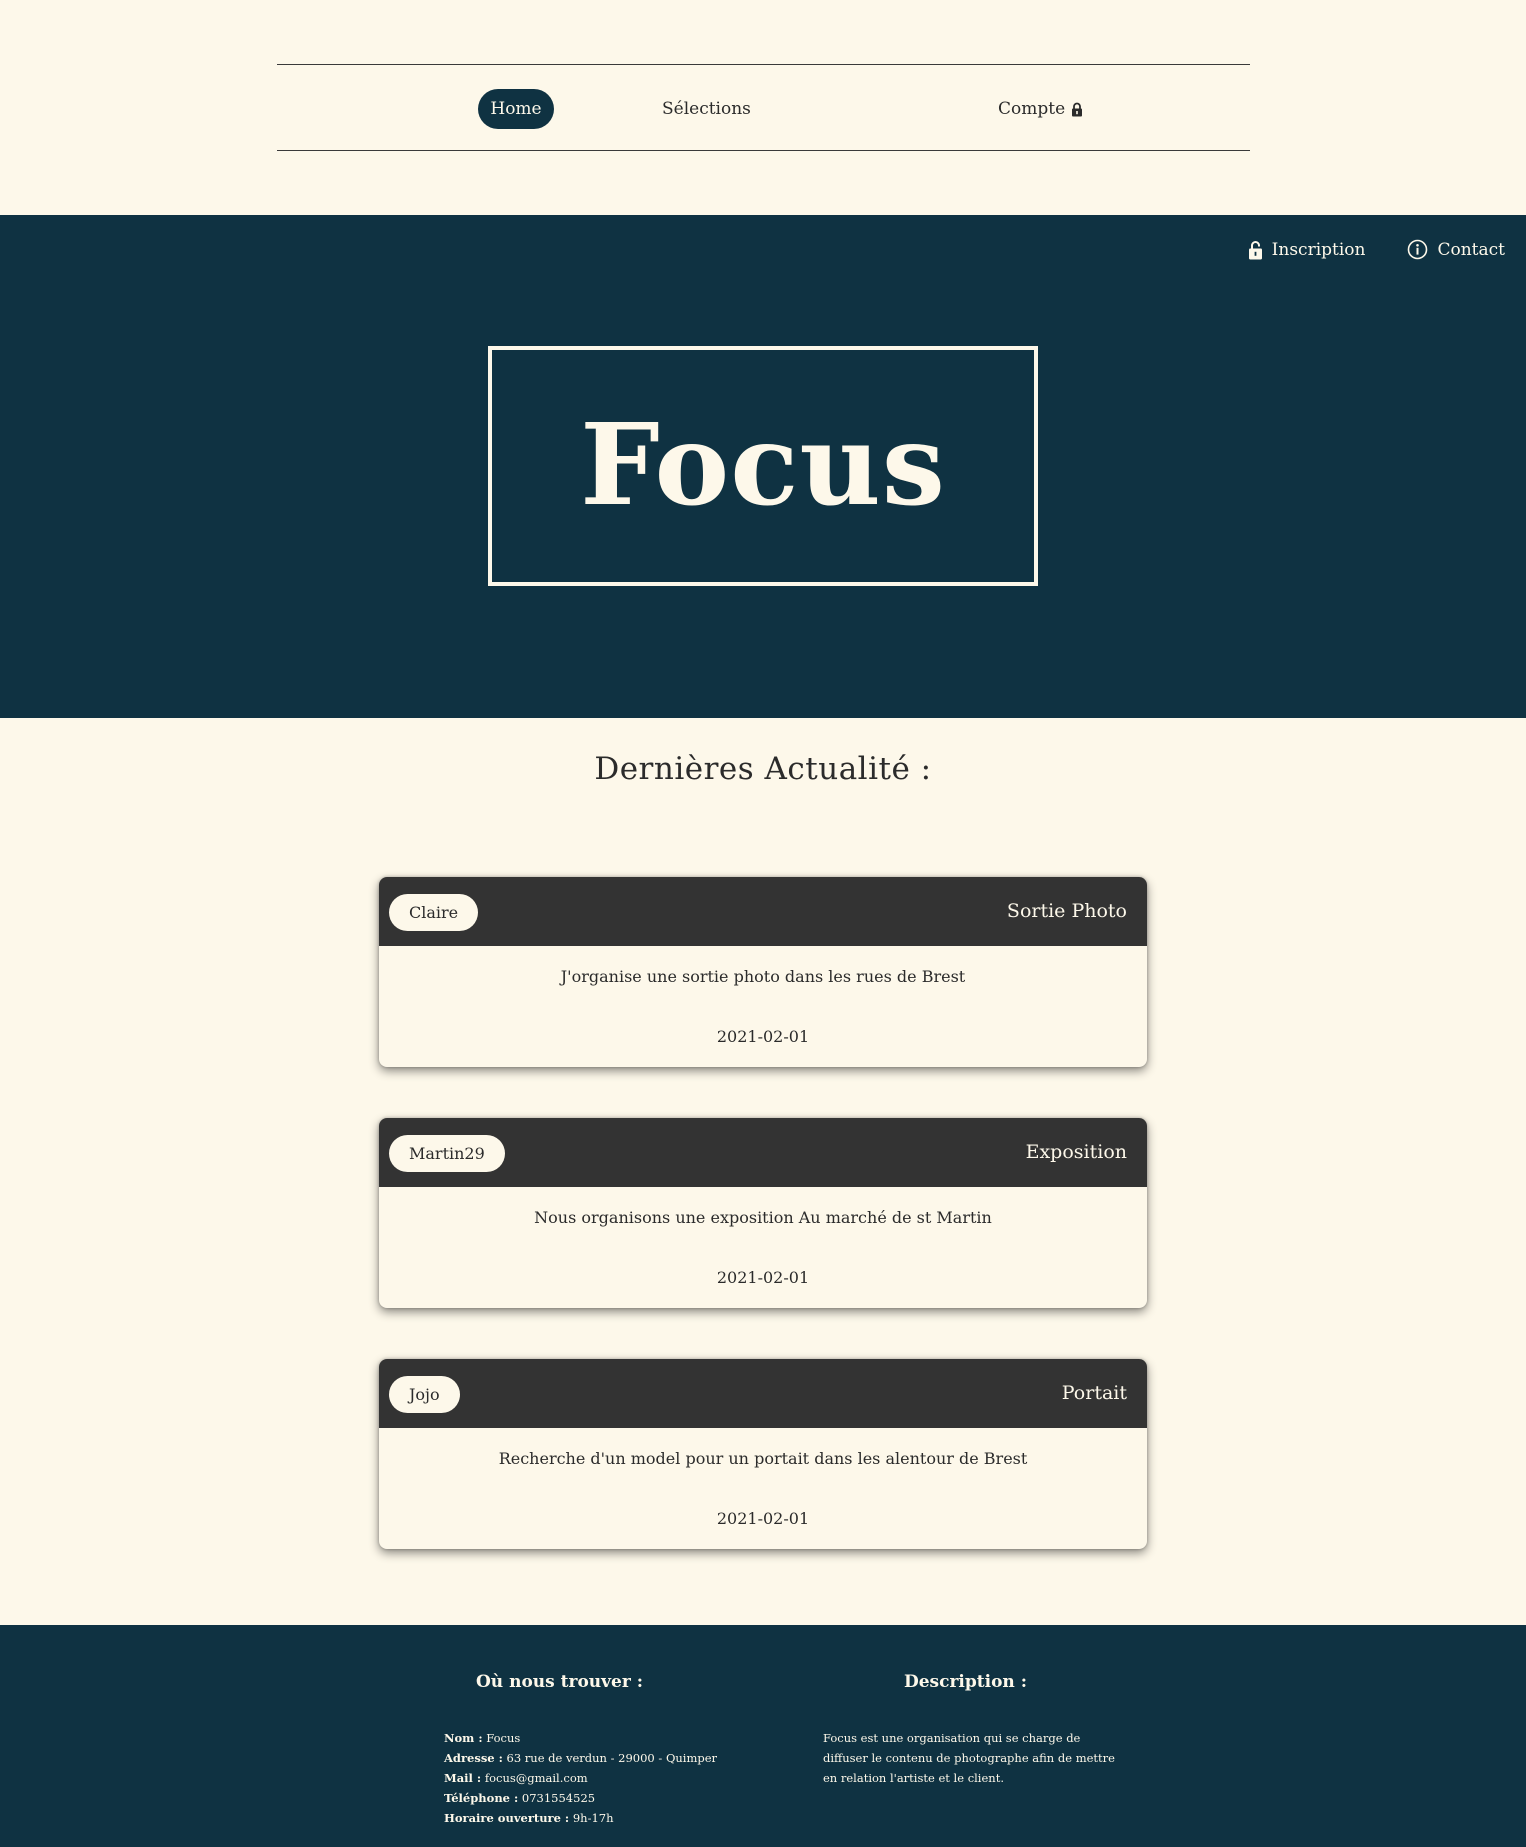  Describe the element at coordinates (1066, 911) in the screenshot. I see `news-category: Sortie Photo` at that location.